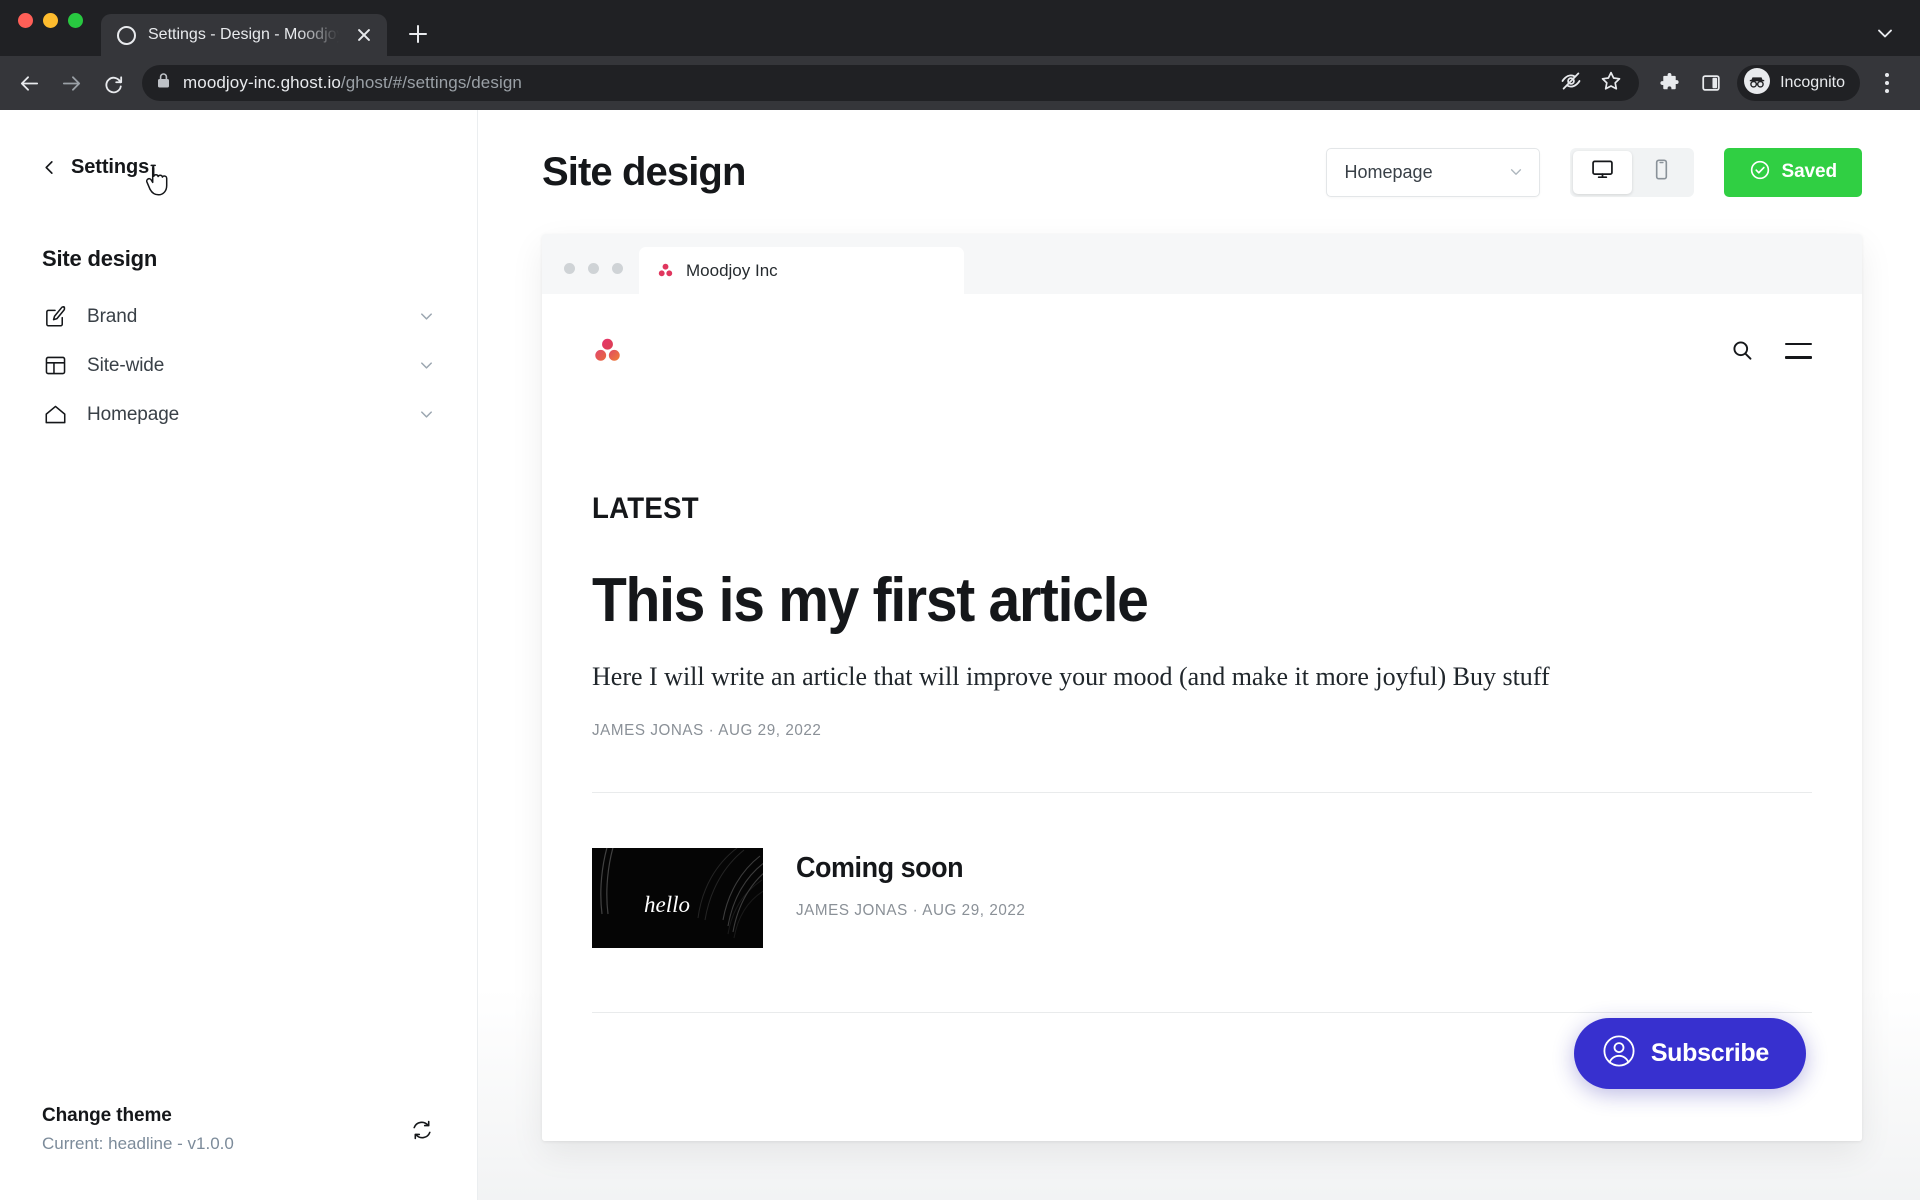  What do you see at coordinates (974, 911) in the screenshot?
I see `post-date: AUG 29, 2022` at bounding box center [974, 911].